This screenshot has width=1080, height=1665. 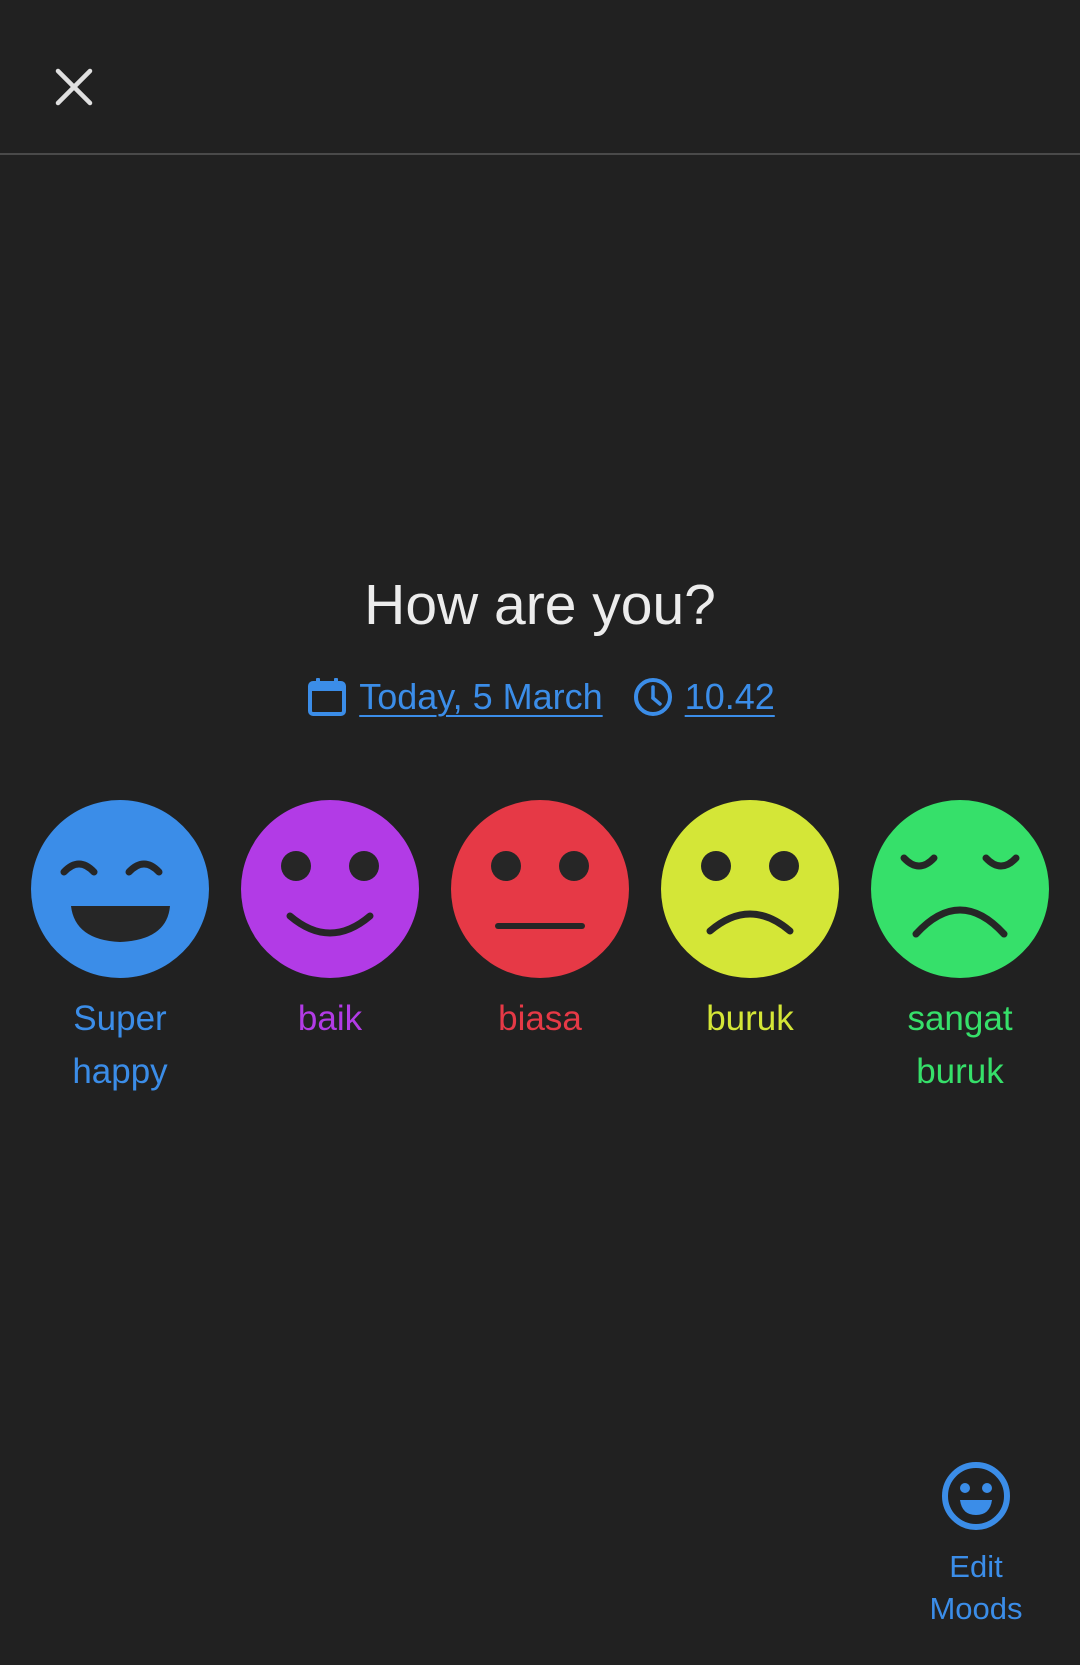 I want to click on mood-option-sangat-buruk: sangat buruk, so click(x=960, y=949).